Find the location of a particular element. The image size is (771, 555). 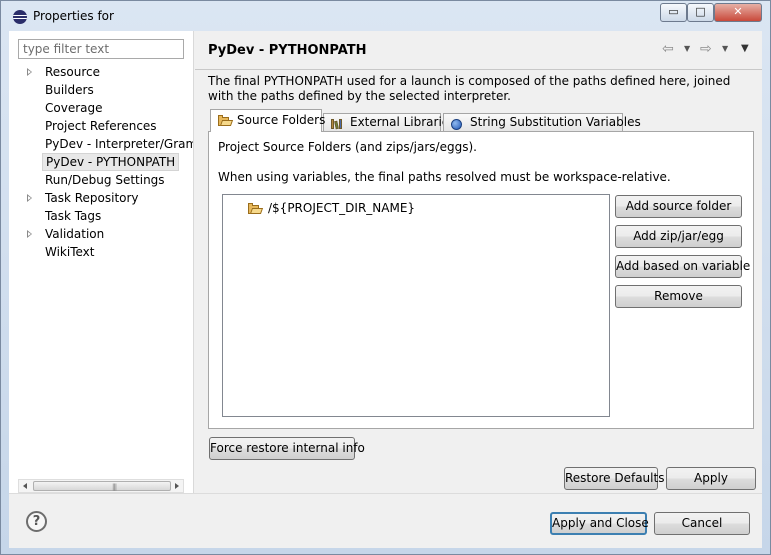

page-header: PyDev - PYTHONPATH ⇦ ▼ ⇨ ▼ ▼ is located at coordinates (478, 50).